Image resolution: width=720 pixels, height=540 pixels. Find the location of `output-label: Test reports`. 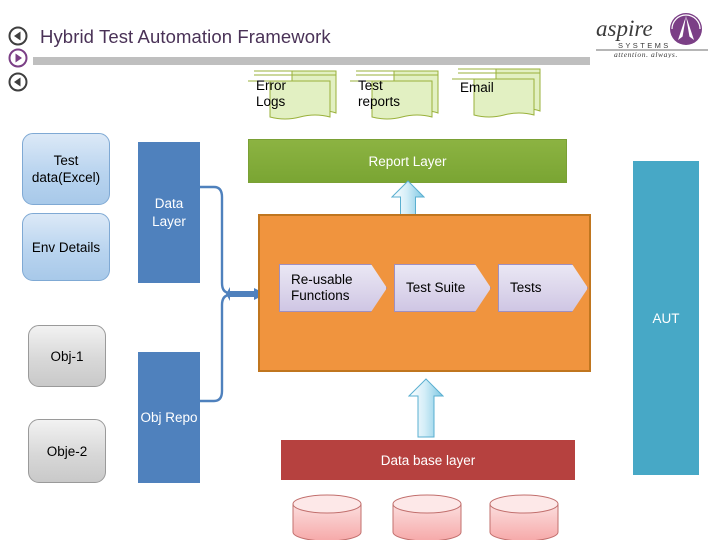

output-label: Test reports is located at coordinates (379, 93).